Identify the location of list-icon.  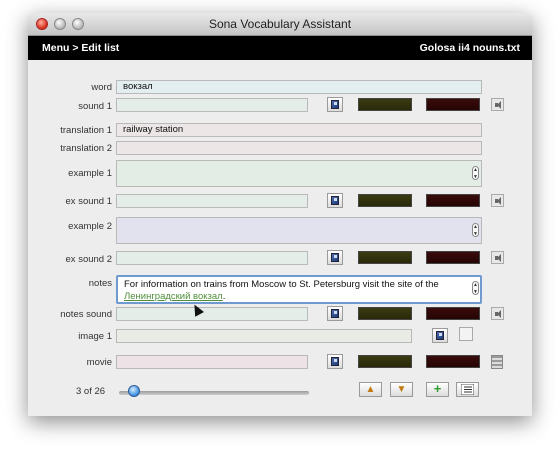
(467, 389).